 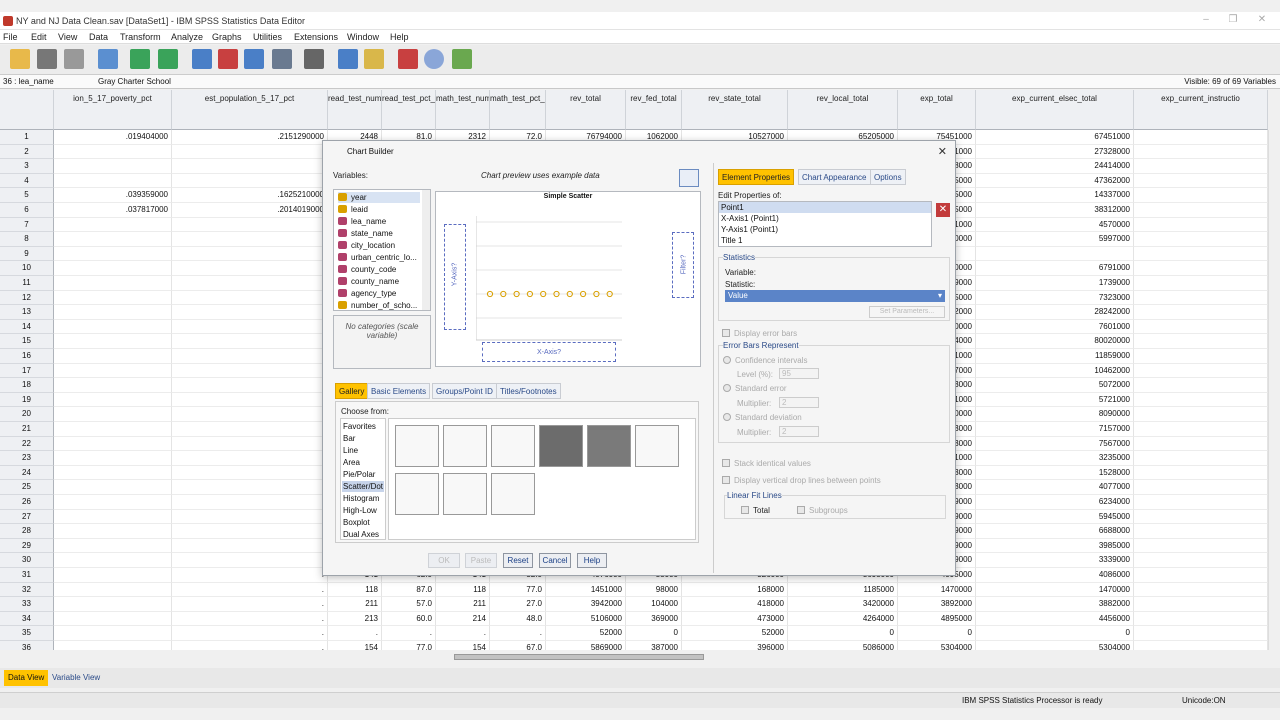 I want to click on grid-cell: 211, so click(x=355, y=604).